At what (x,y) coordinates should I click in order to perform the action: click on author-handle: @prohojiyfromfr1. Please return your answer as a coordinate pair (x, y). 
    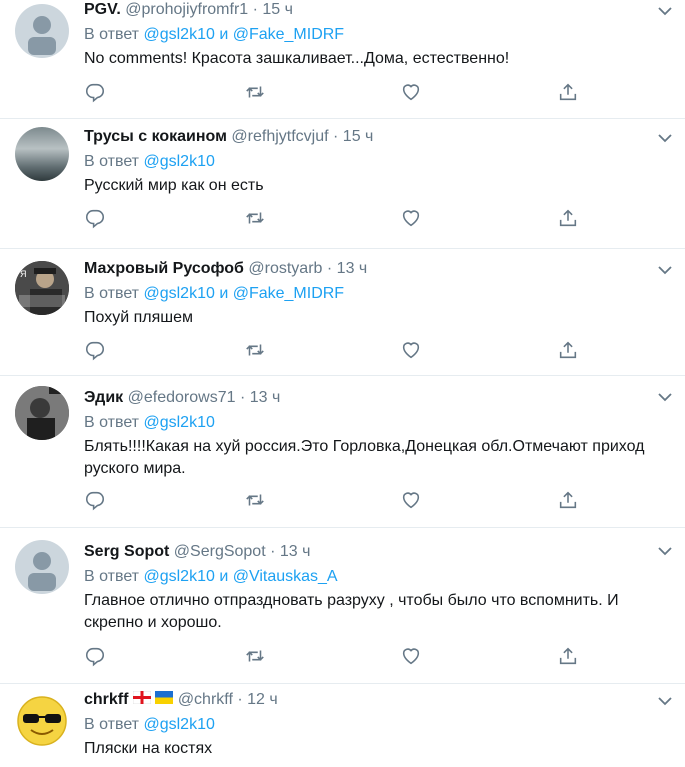
    Looking at the image, I should click on (186, 9).